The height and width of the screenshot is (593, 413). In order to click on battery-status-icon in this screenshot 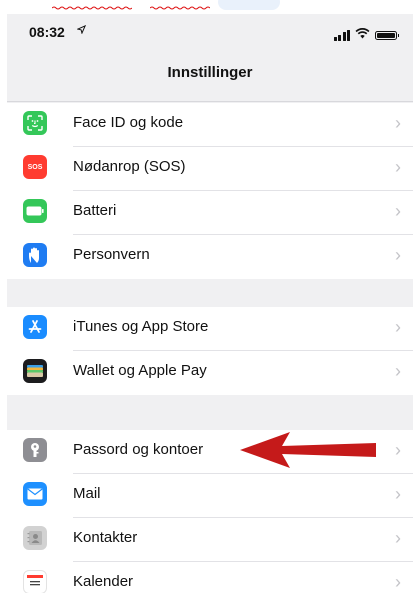, I will do `click(387, 35)`.